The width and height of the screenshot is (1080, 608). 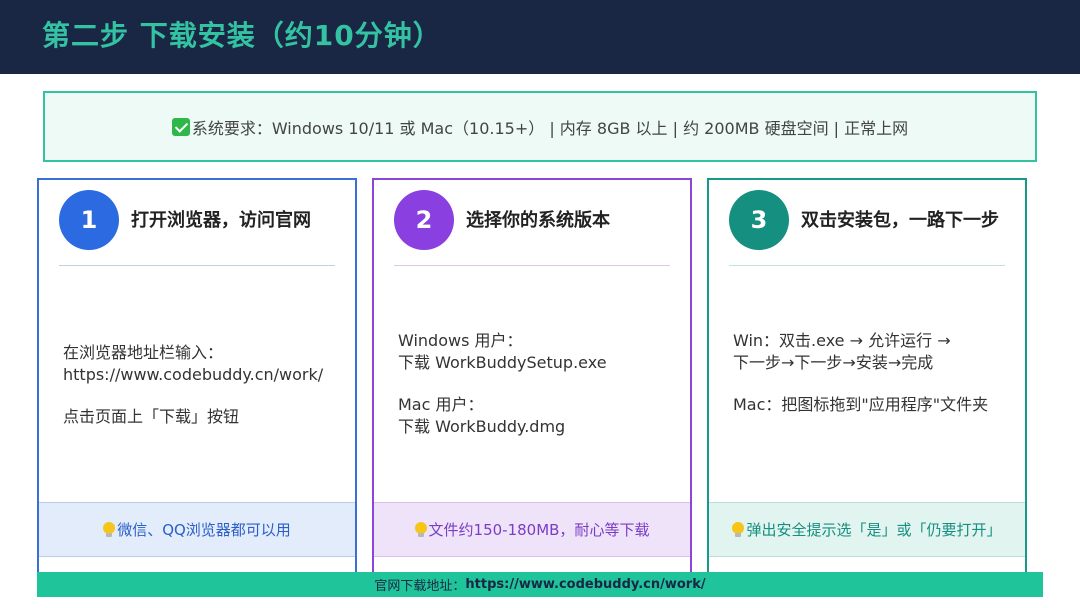 I want to click on step-title: 选择你的系统版本, so click(x=538, y=220).